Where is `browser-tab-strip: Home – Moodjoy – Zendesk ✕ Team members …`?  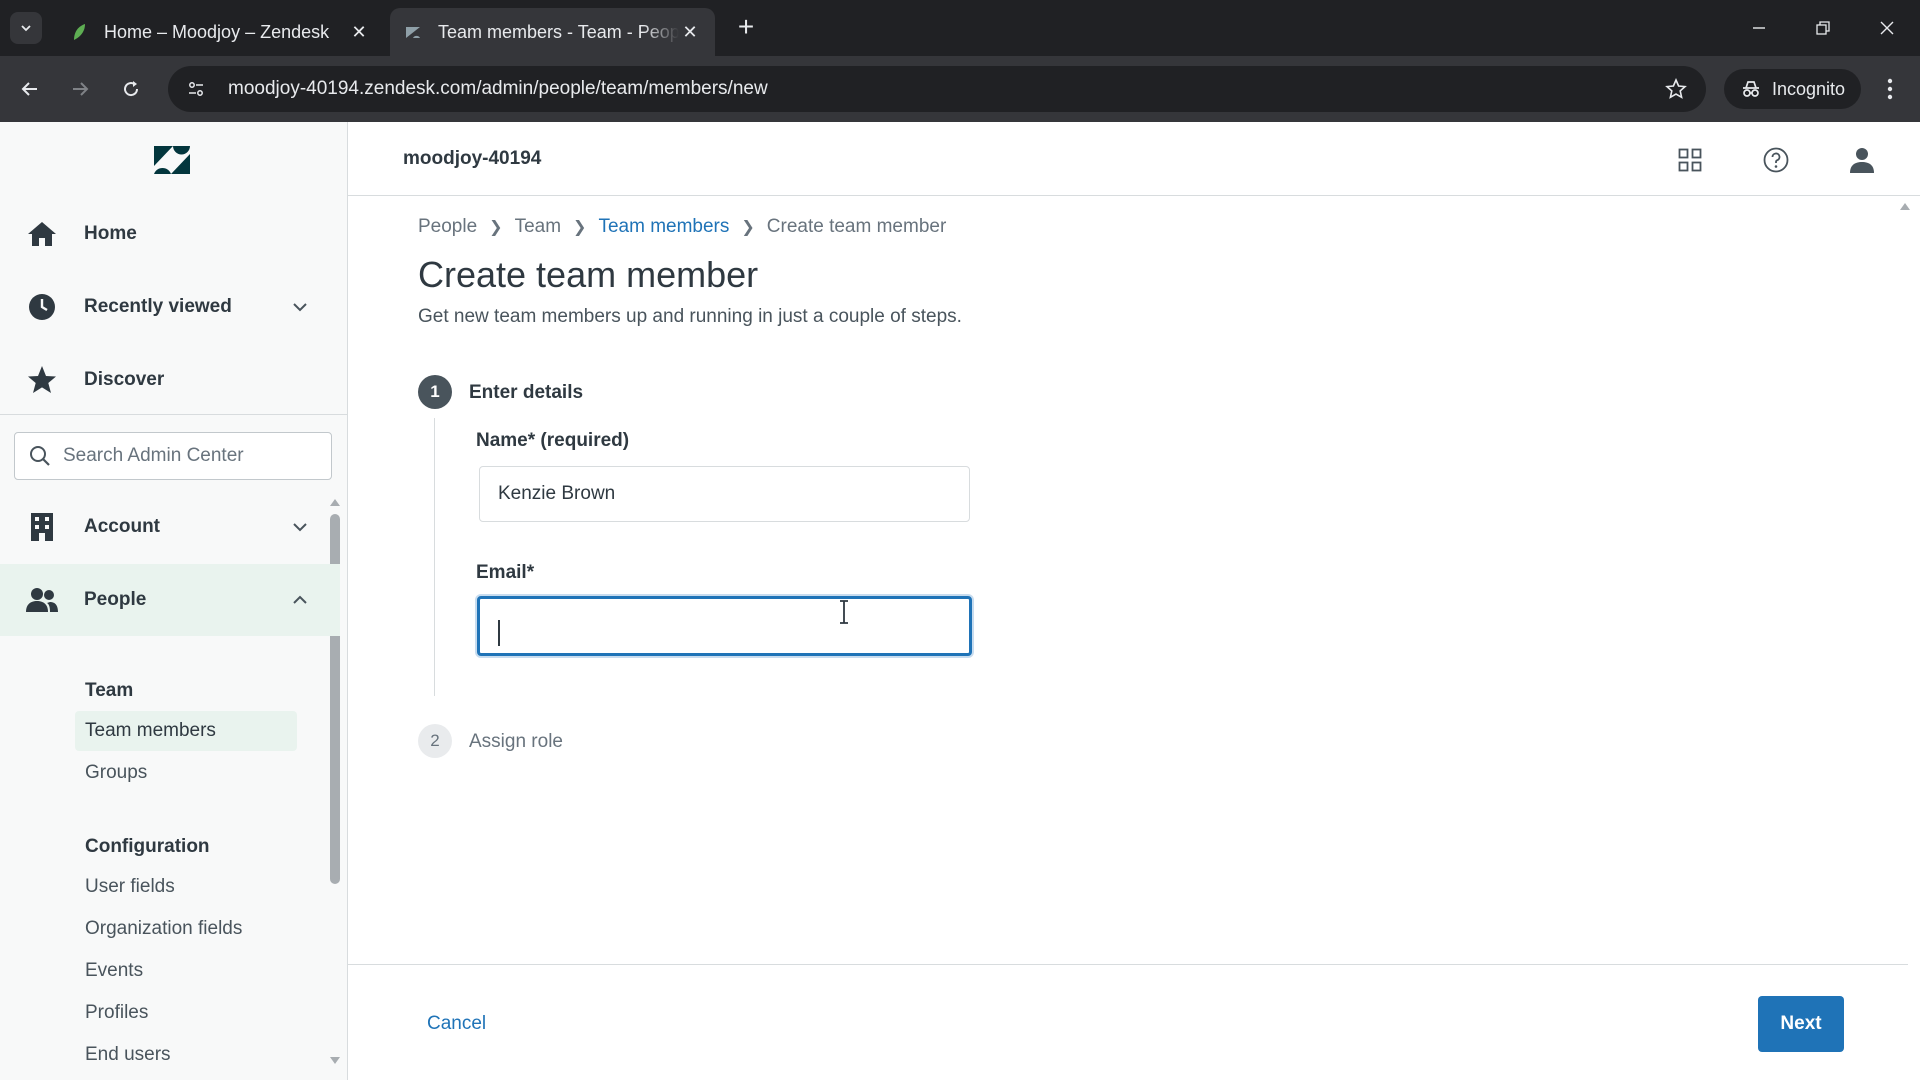
browser-tab-strip: Home – Moodjoy – Zendesk ✕ Team members … is located at coordinates (960, 28).